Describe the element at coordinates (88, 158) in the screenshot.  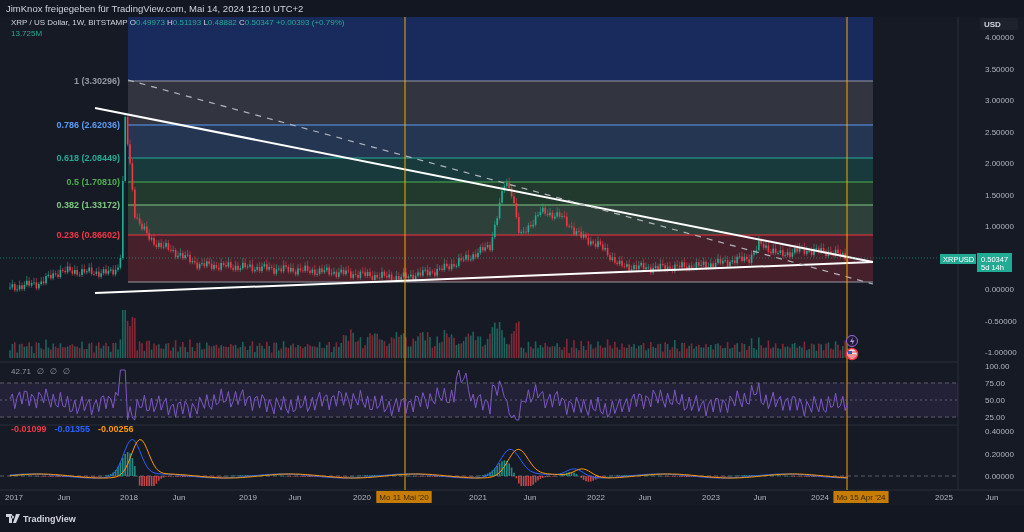
I see `fib-level-label: 0.618 (2.08449)` at that location.